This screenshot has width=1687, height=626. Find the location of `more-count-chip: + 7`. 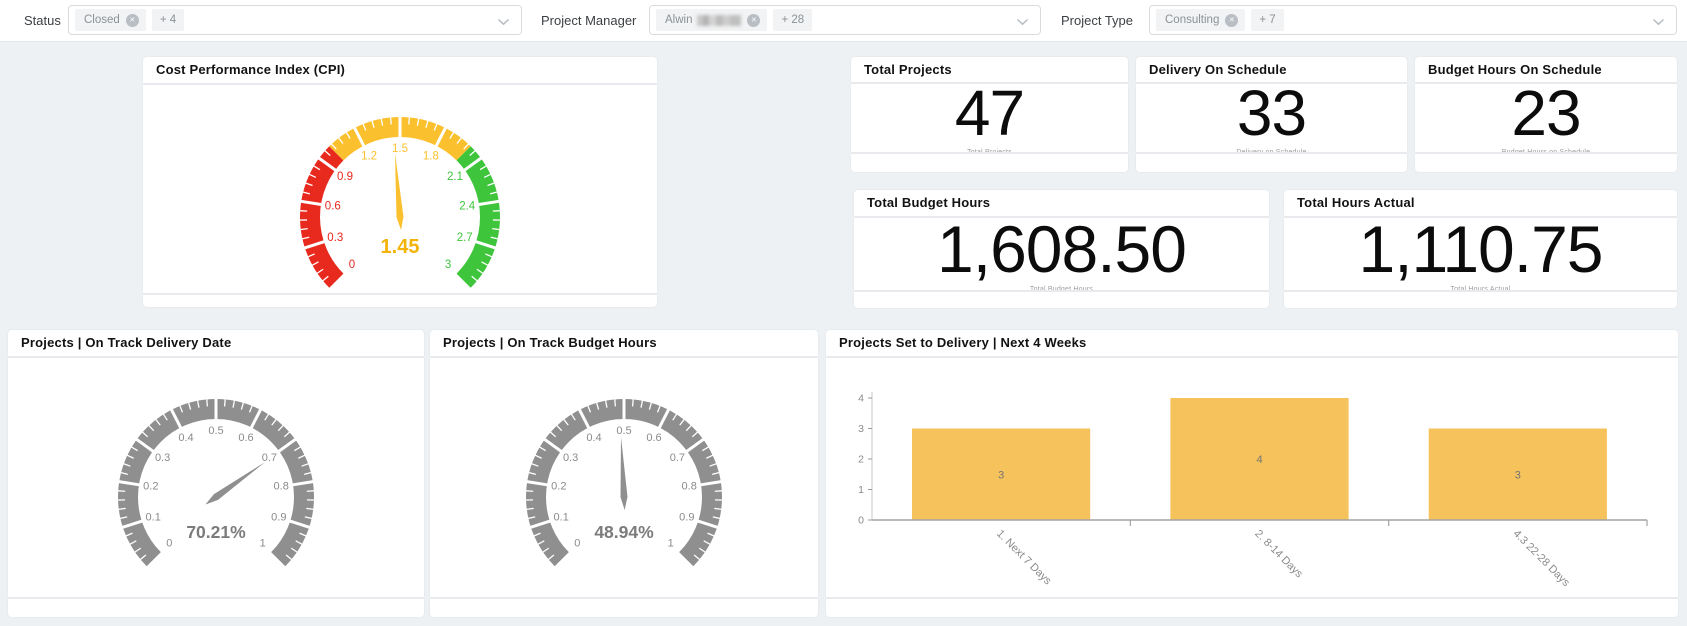

more-count-chip: + 7 is located at coordinates (1267, 20).